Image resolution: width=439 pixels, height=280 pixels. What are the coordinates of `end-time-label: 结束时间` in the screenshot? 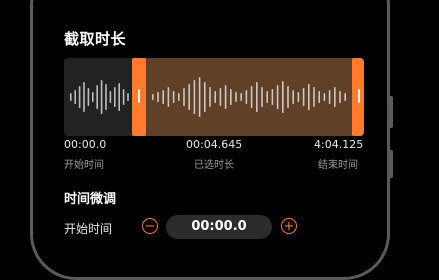 It's located at (338, 165).